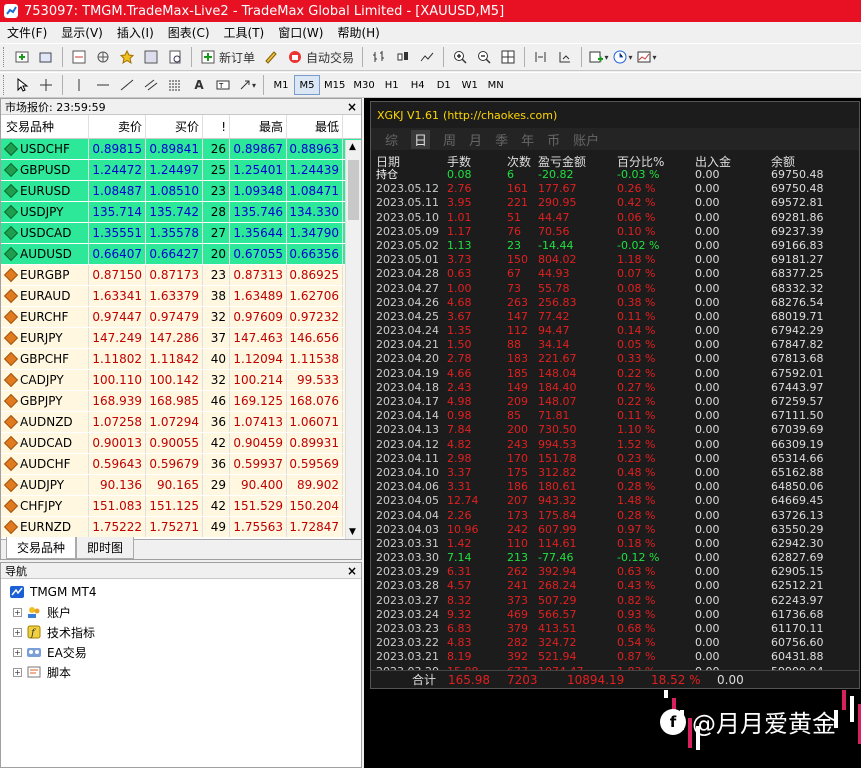 The width and height of the screenshot is (861, 768). What do you see at coordinates (392, 85) in the screenshot?
I see `timeframe-h1-button: H1` at bounding box center [392, 85].